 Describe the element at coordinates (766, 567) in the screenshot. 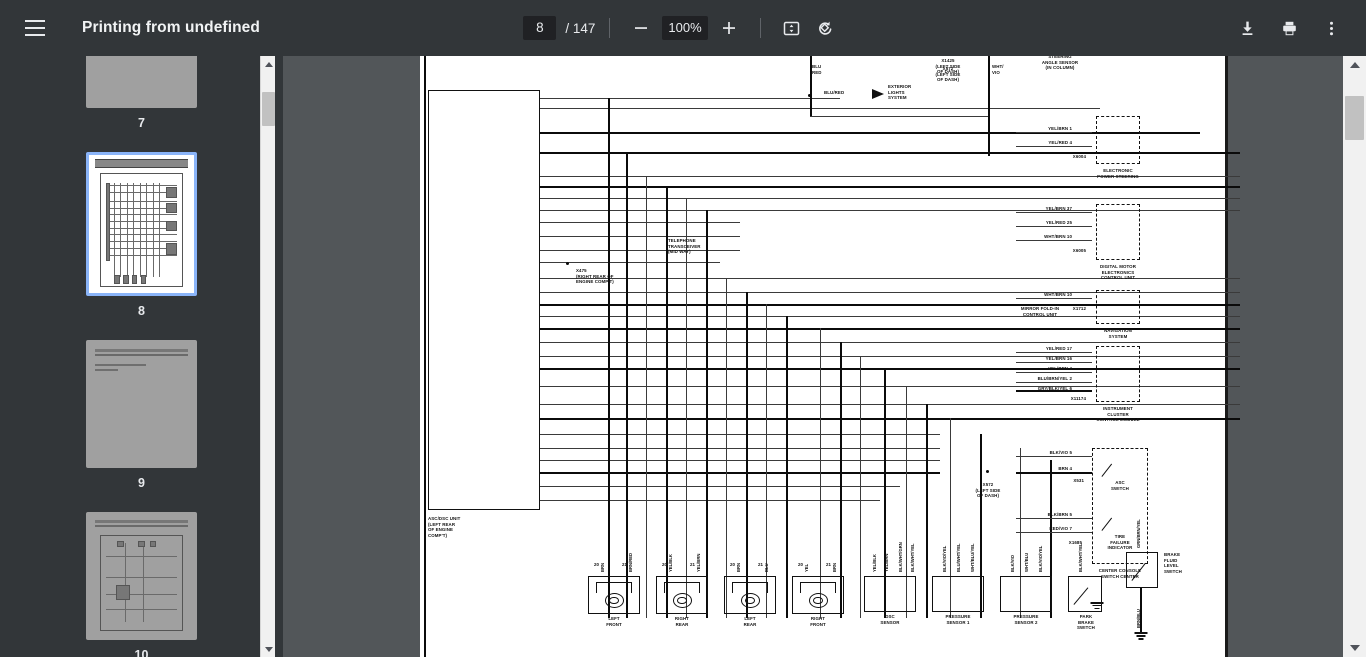

I see `lr-wire-b: BLU` at that location.